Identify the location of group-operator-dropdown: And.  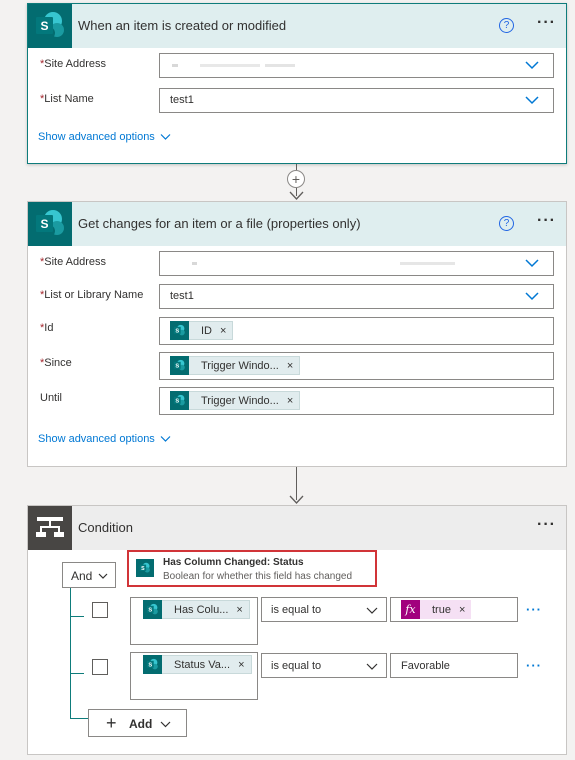
(89, 575).